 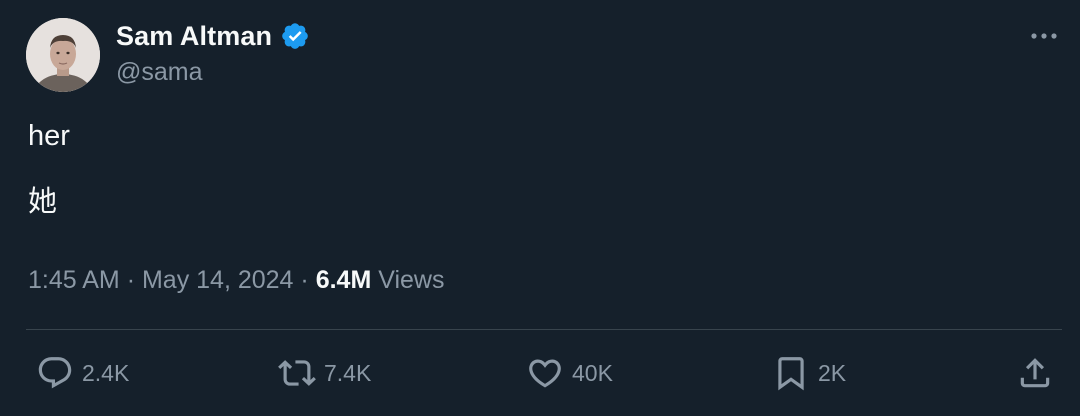 I want to click on tweet-text-line-1: her, so click(x=49, y=136).